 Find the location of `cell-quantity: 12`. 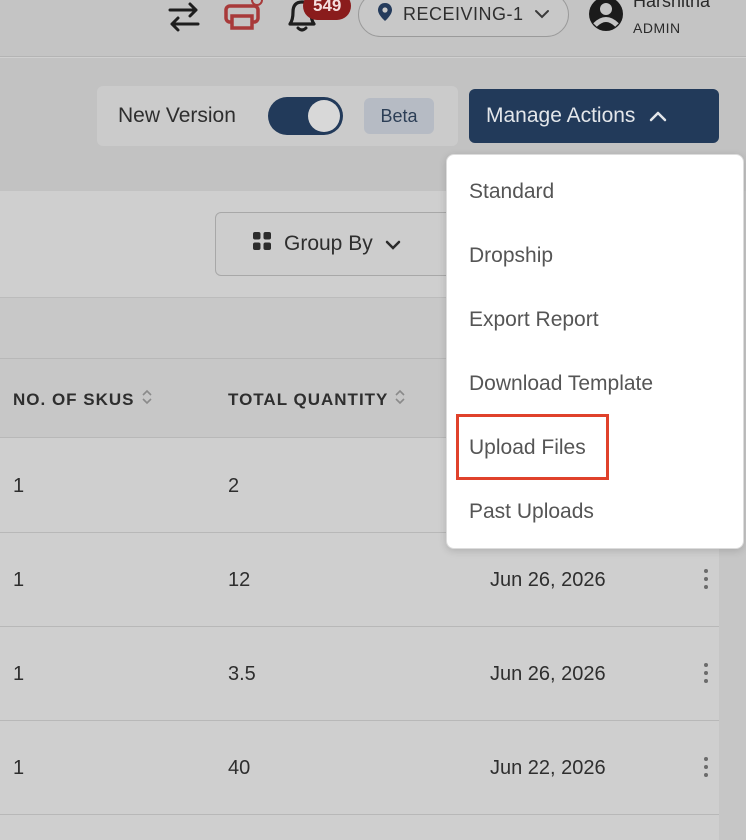

cell-quantity: 12 is located at coordinates (239, 580).